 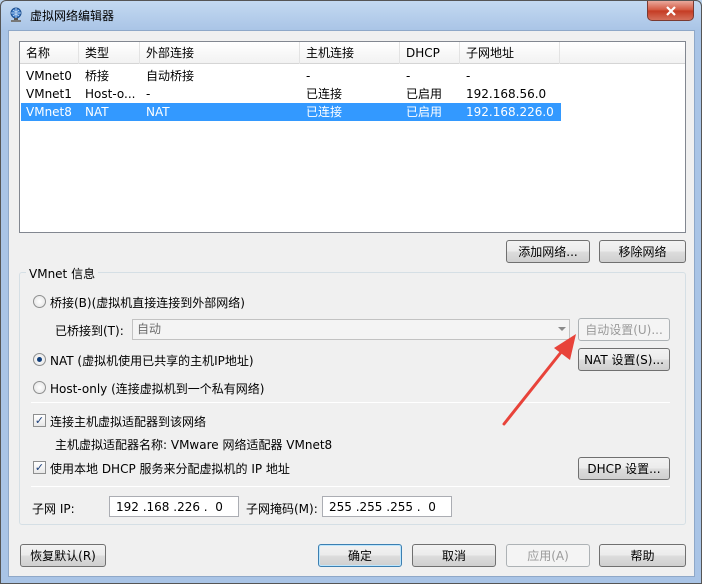 I want to click on annotation-arrow-icon, so click(x=539, y=380).